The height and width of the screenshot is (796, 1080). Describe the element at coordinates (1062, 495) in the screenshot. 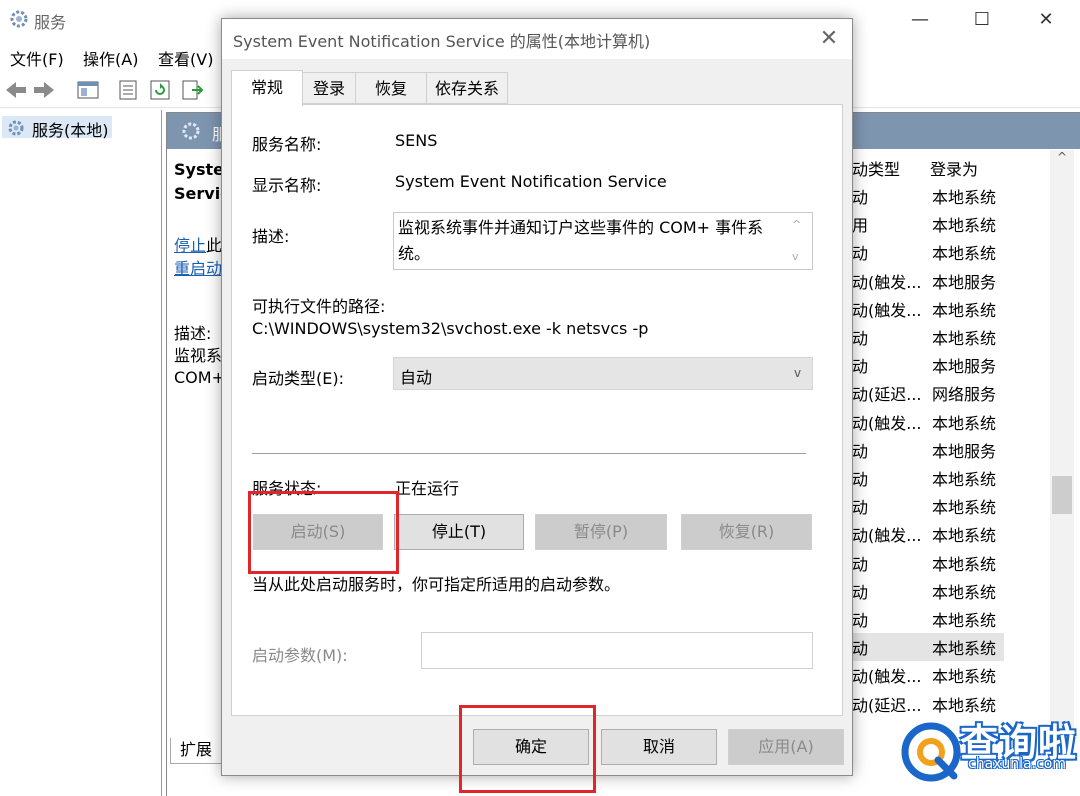

I see `scrollbar-thumb` at that location.